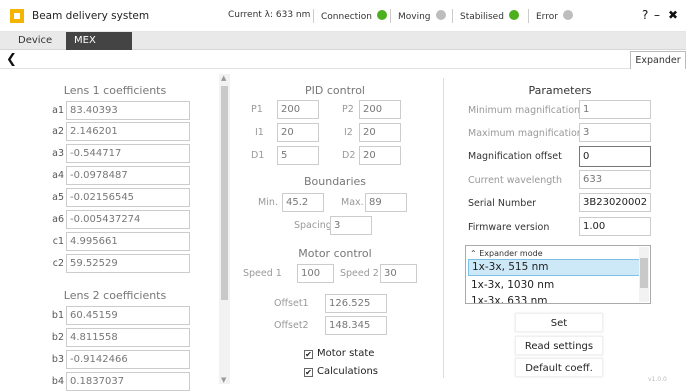  I want to click on coef-field-a1: 83.40393, so click(128, 110).